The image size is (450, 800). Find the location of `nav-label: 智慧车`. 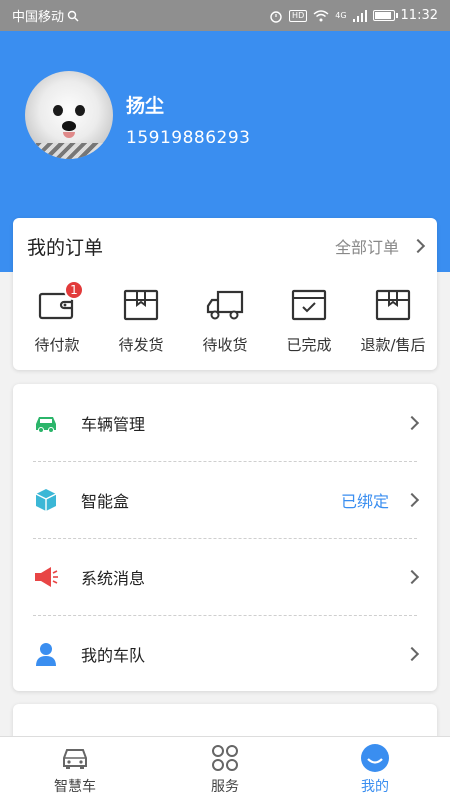

nav-label: 智慧车 is located at coordinates (75, 786).